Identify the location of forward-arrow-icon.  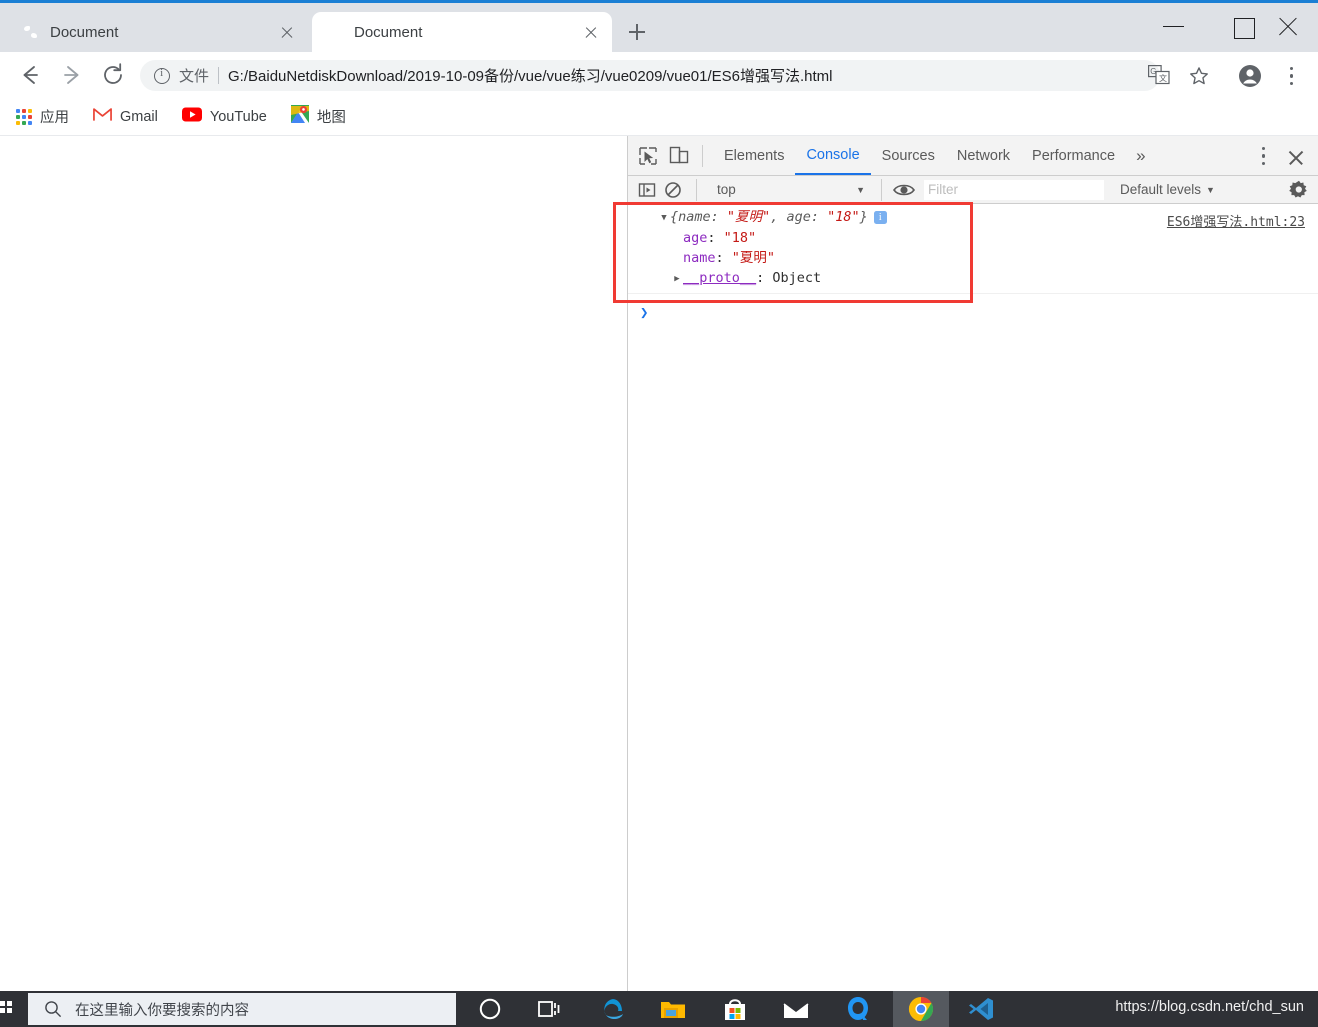
(72, 75).